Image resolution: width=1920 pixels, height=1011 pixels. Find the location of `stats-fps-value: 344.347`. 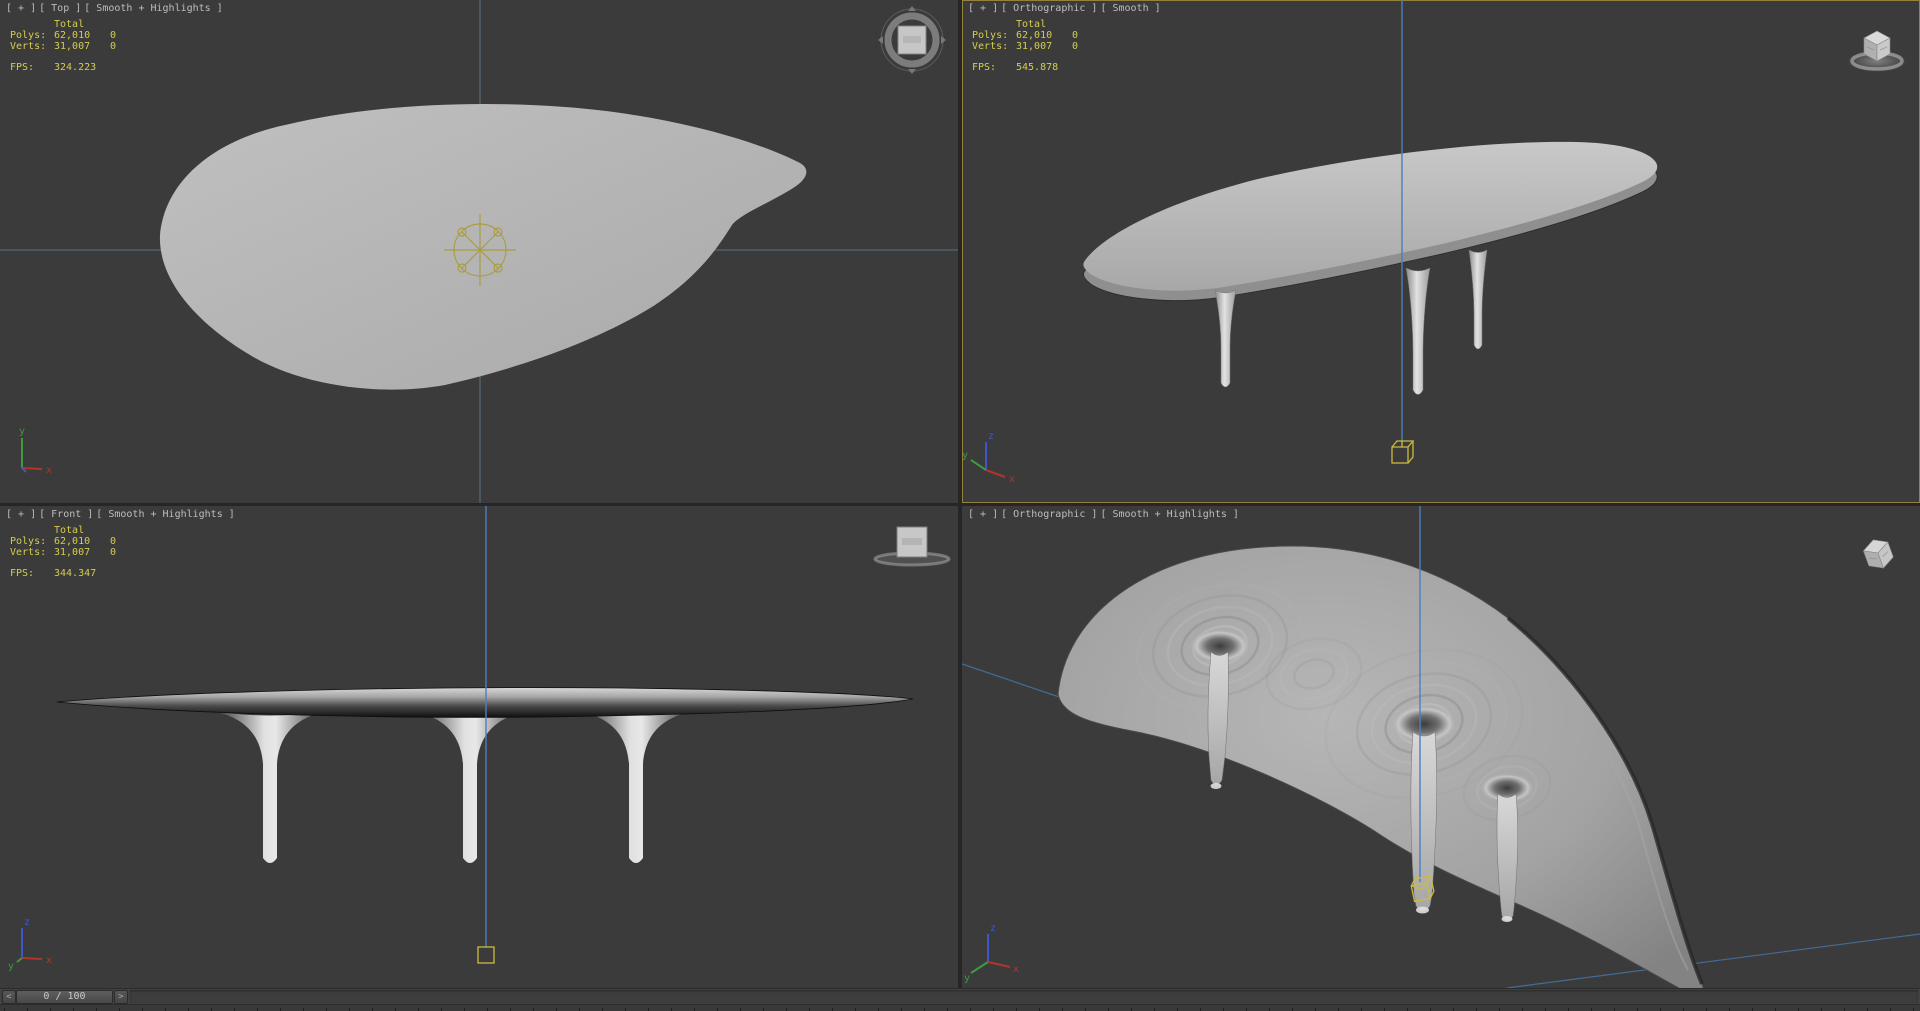

stats-fps-value: 344.347 is located at coordinates (75, 573).